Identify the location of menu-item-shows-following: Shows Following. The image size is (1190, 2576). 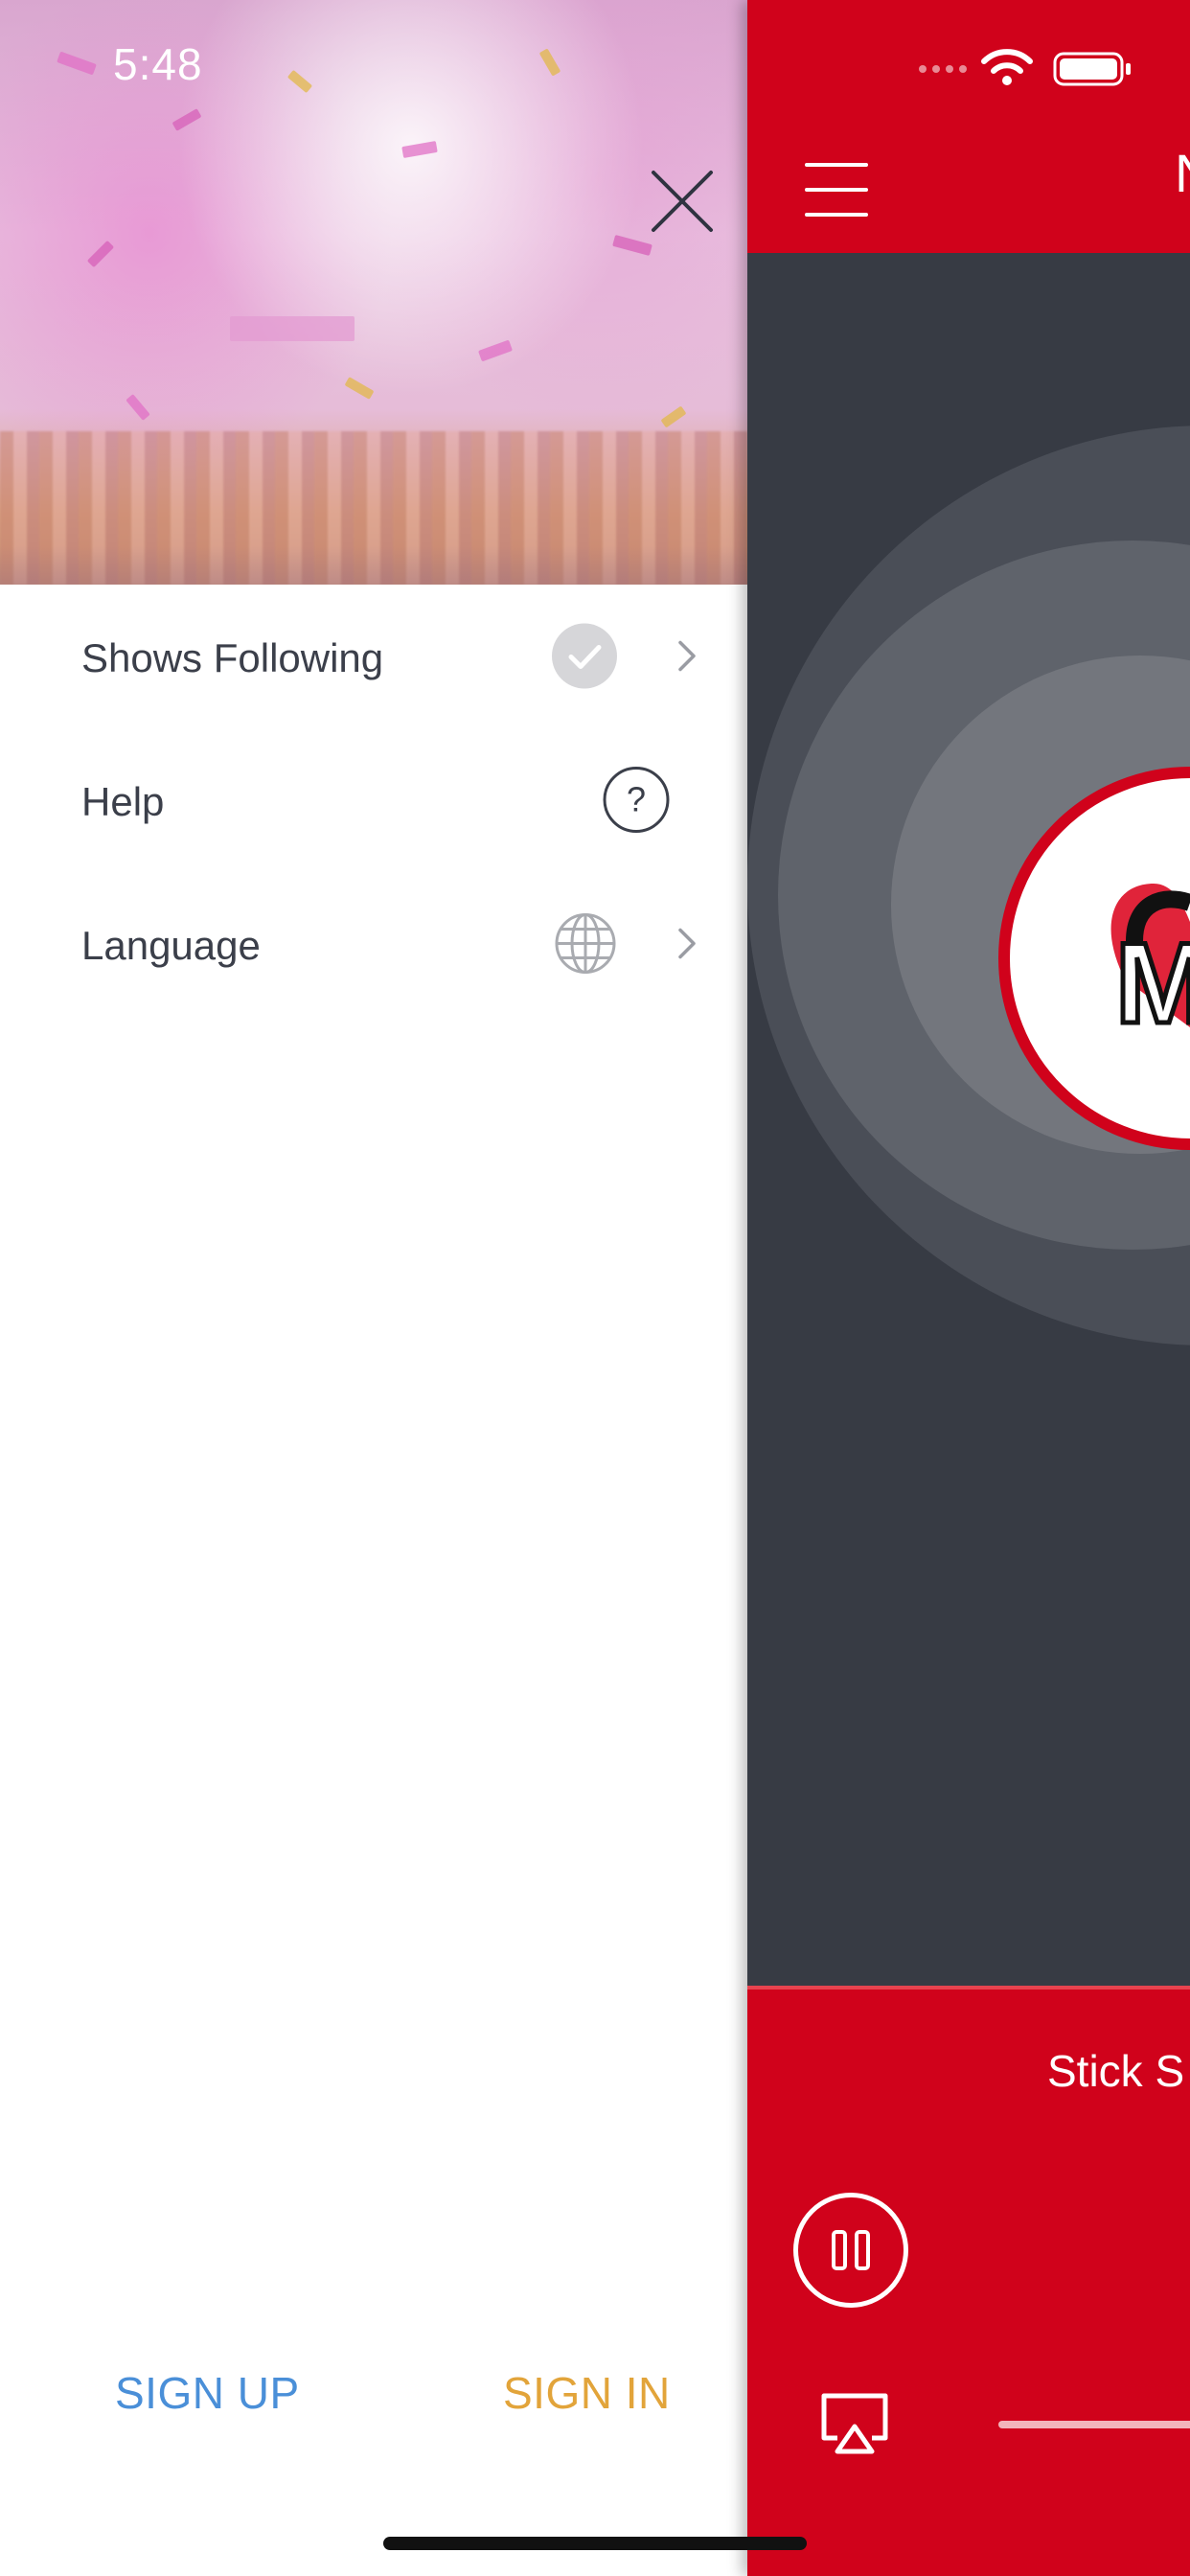
(374, 658).